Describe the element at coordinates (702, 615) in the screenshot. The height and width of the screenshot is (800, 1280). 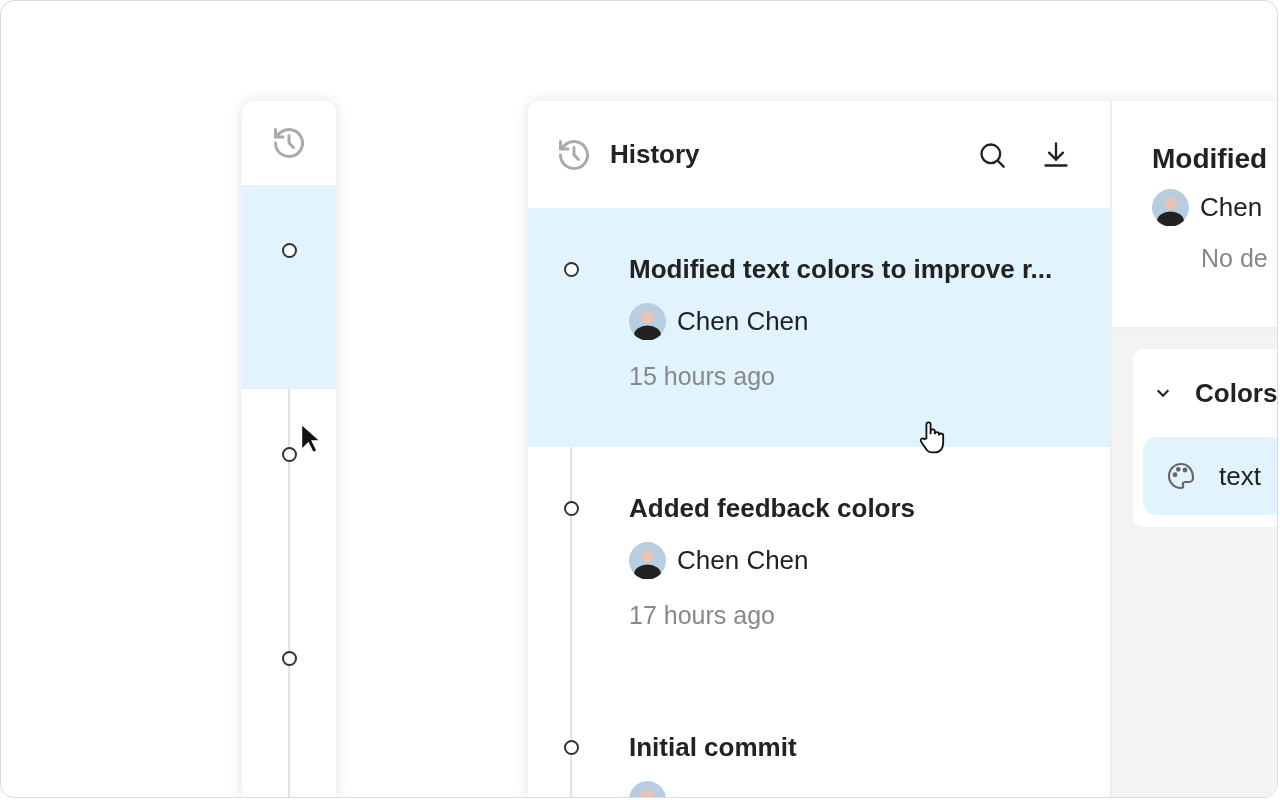
I see `commit-time: 17 hours ago` at that location.